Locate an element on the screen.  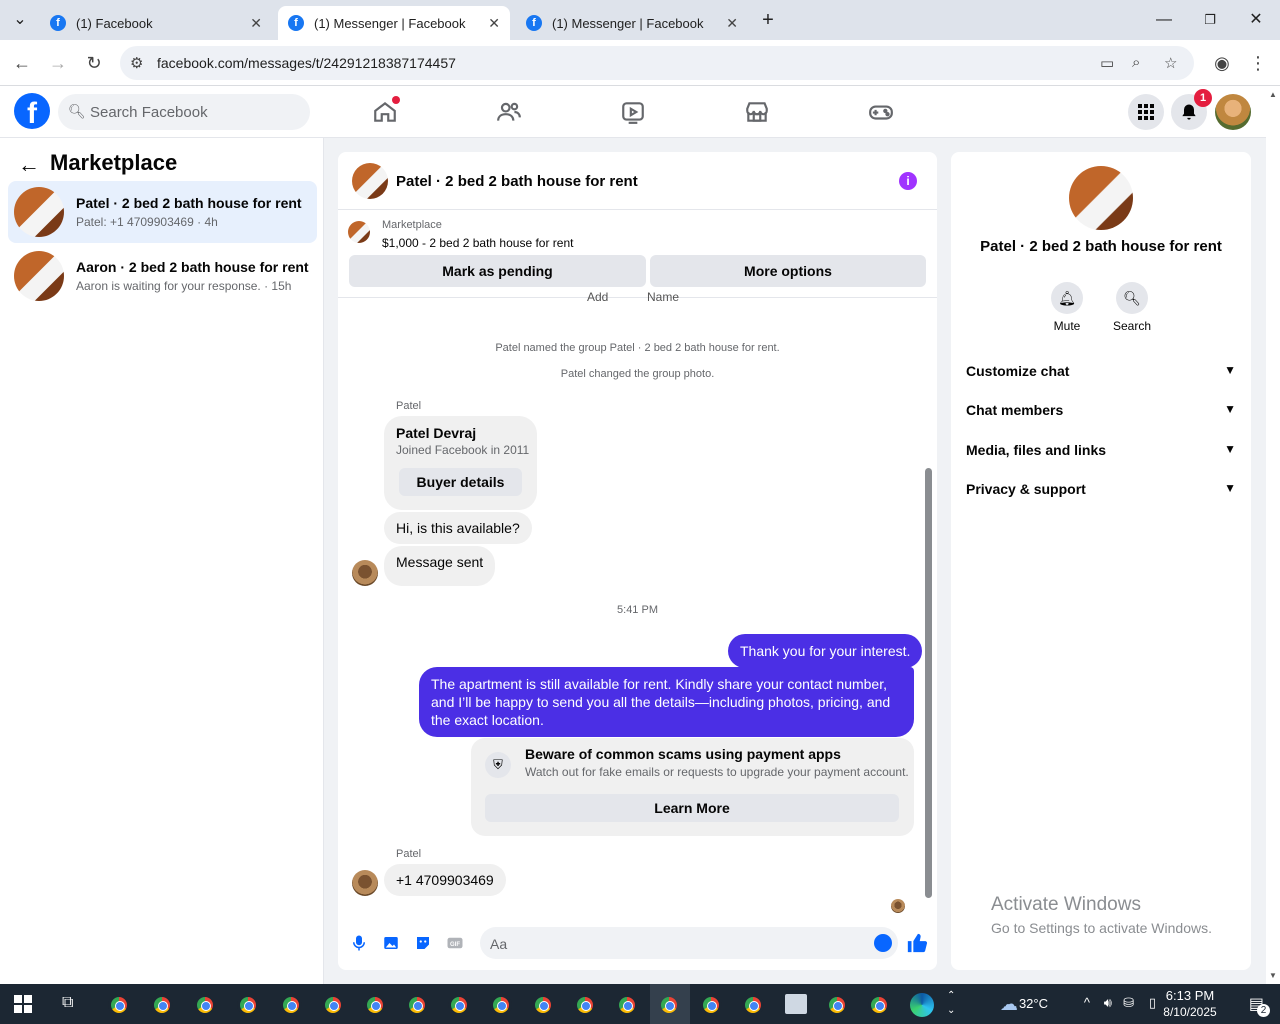
video-icon is located at coordinates (633, 112).